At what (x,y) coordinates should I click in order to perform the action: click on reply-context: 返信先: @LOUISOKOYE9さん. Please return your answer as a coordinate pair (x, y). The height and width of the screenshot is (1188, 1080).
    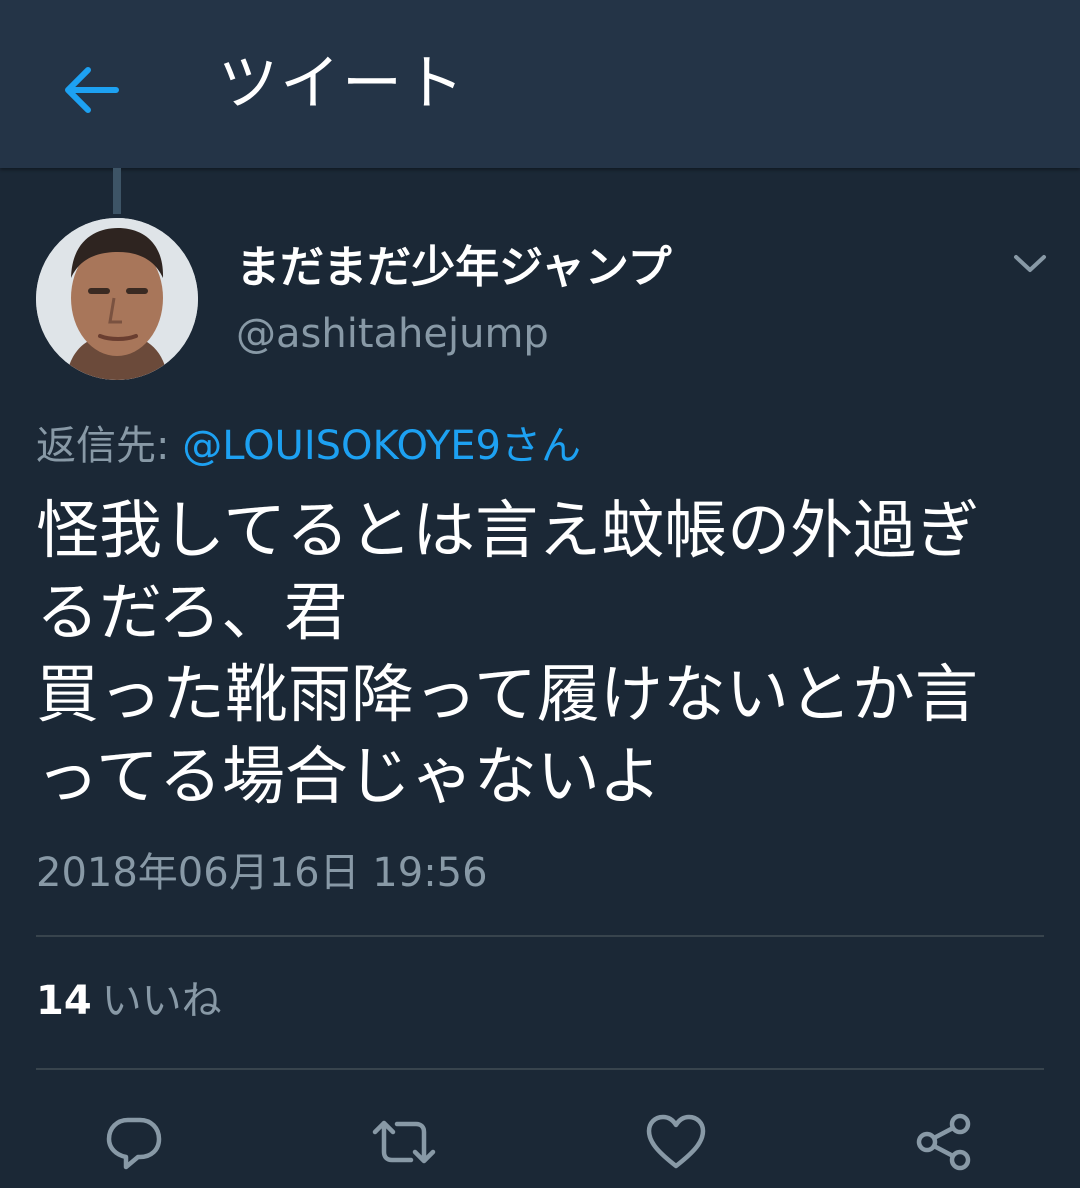
    Looking at the image, I should click on (308, 446).